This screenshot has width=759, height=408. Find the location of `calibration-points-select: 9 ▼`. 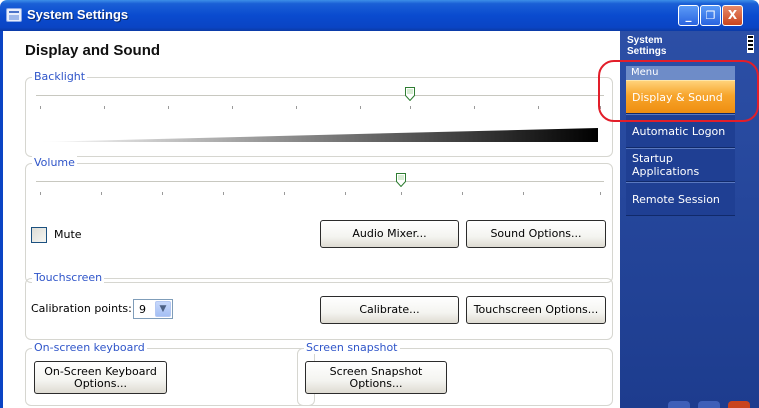

calibration-points-select: 9 ▼ is located at coordinates (153, 309).